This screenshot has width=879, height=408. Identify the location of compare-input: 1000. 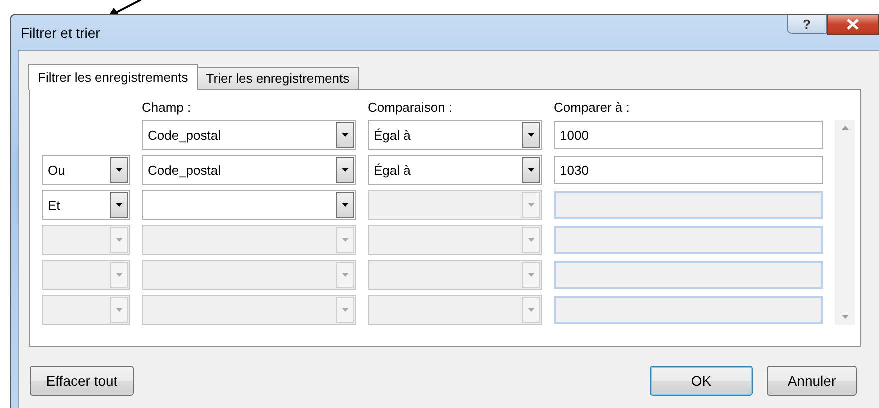
(688, 135).